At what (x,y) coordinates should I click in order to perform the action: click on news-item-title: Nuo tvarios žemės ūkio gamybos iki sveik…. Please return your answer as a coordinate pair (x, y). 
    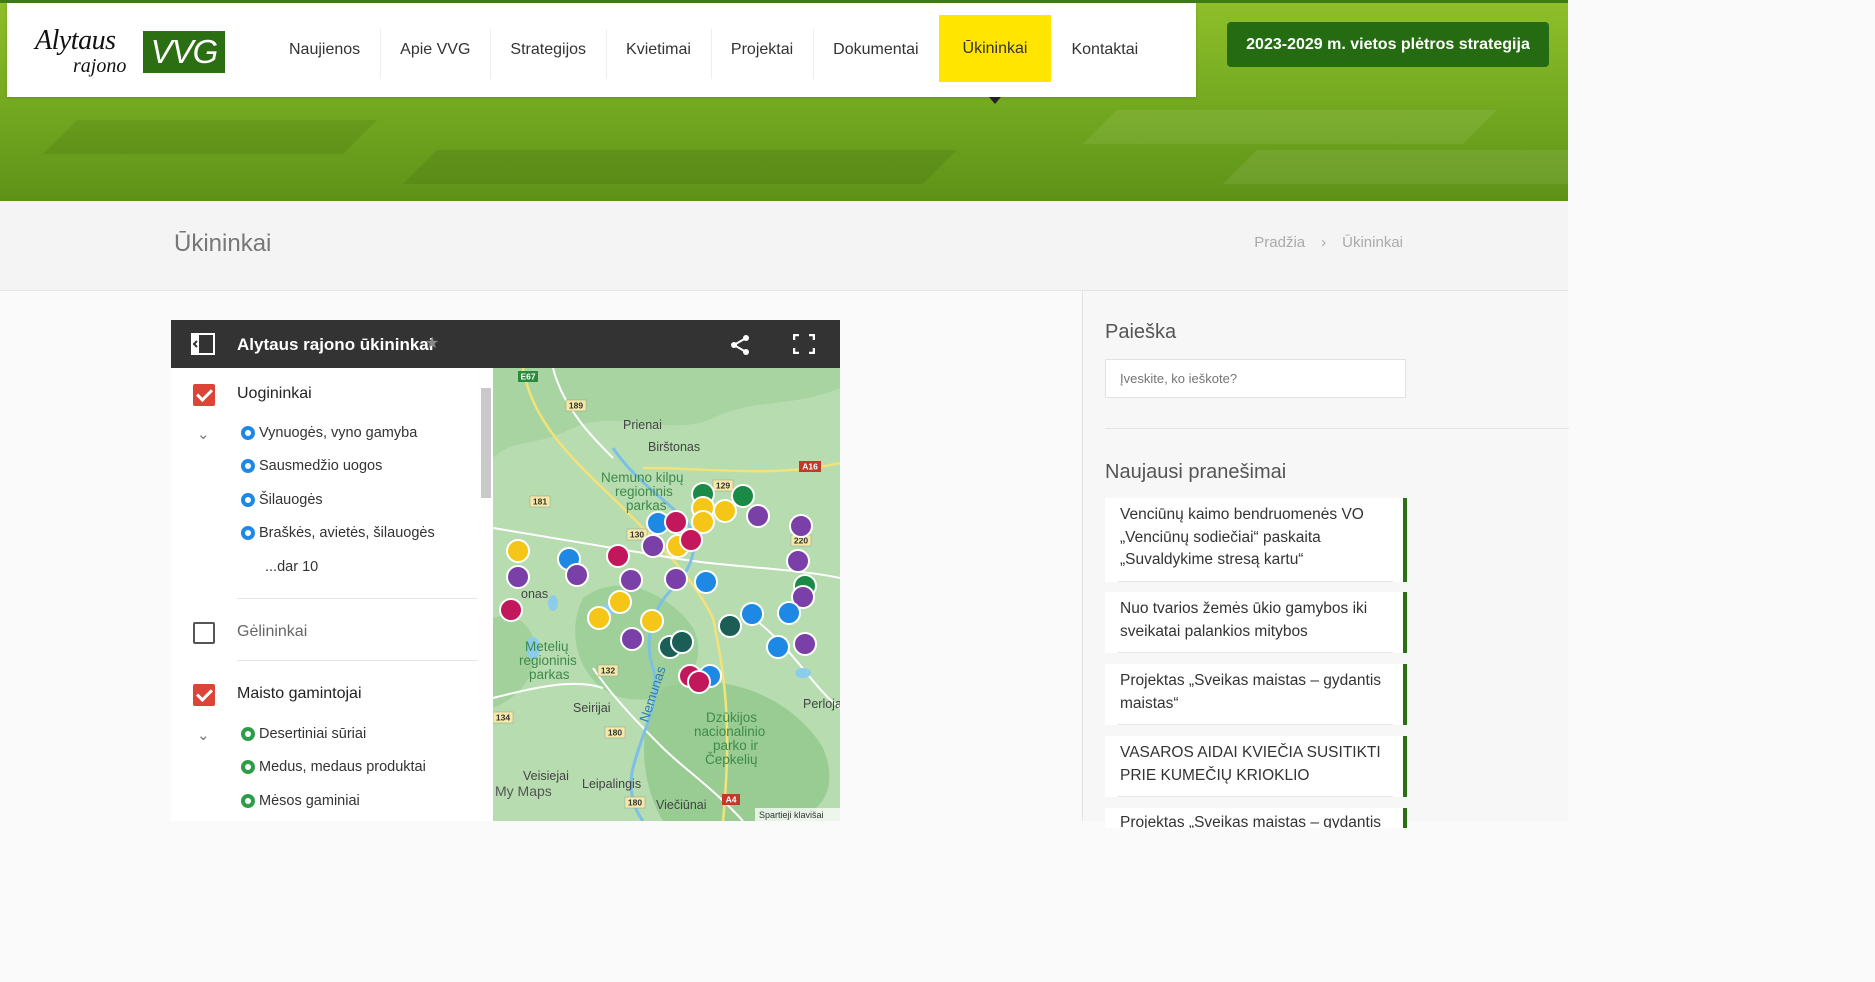
    Looking at the image, I should click on (1257, 620).